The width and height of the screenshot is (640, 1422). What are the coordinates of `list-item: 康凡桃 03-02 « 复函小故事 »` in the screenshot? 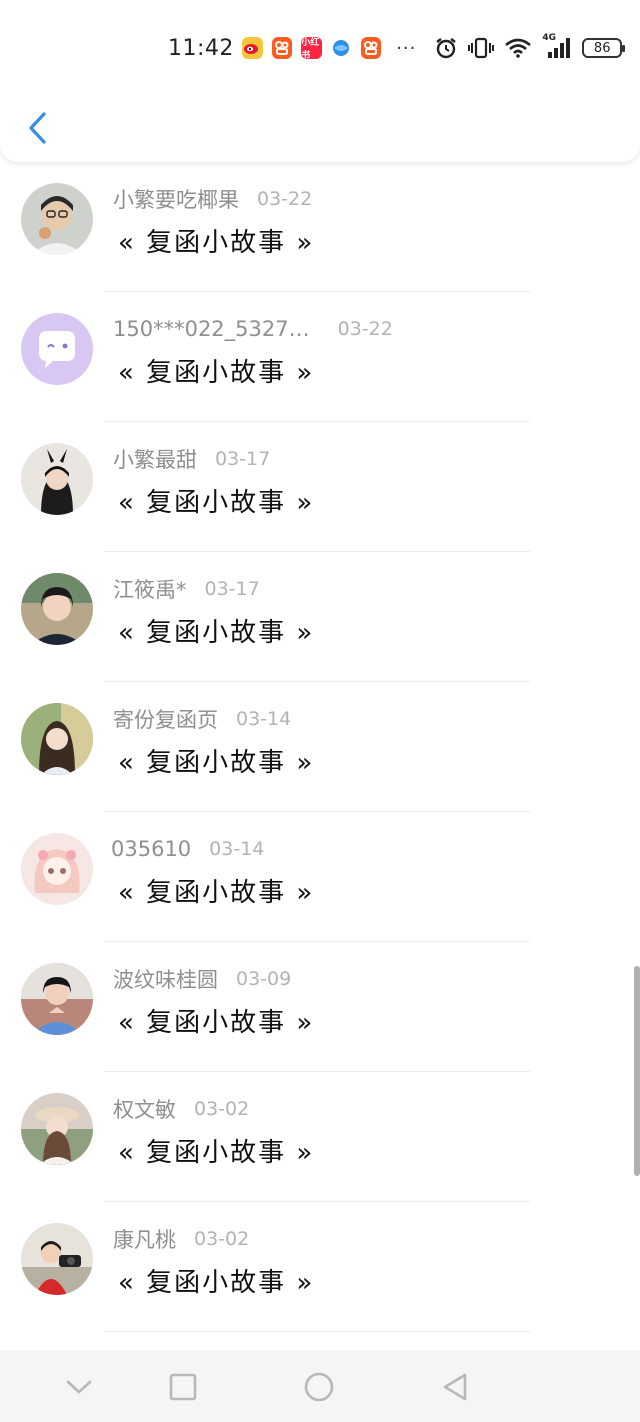 It's located at (320, 1267).